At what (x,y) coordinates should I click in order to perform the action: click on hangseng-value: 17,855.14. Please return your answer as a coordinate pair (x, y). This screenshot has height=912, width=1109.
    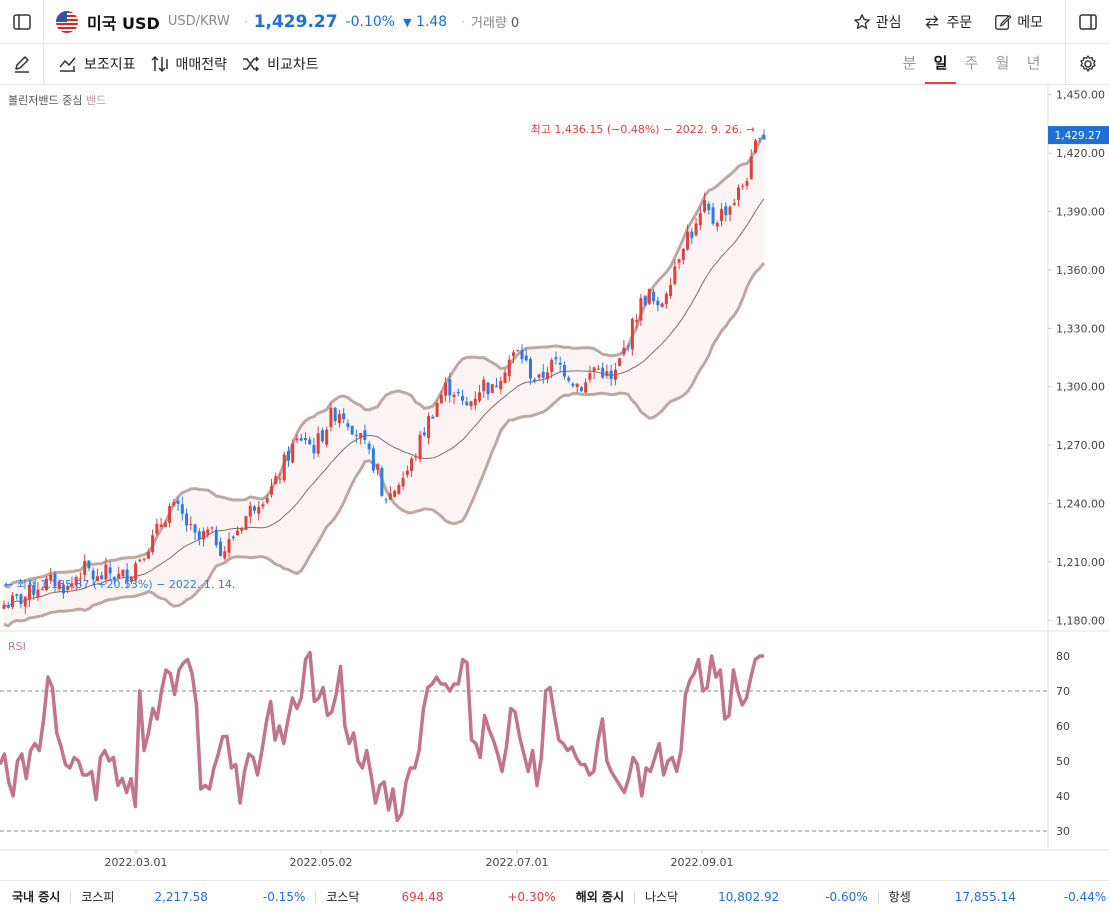
    Looking at the image, I should click on (985, 896).